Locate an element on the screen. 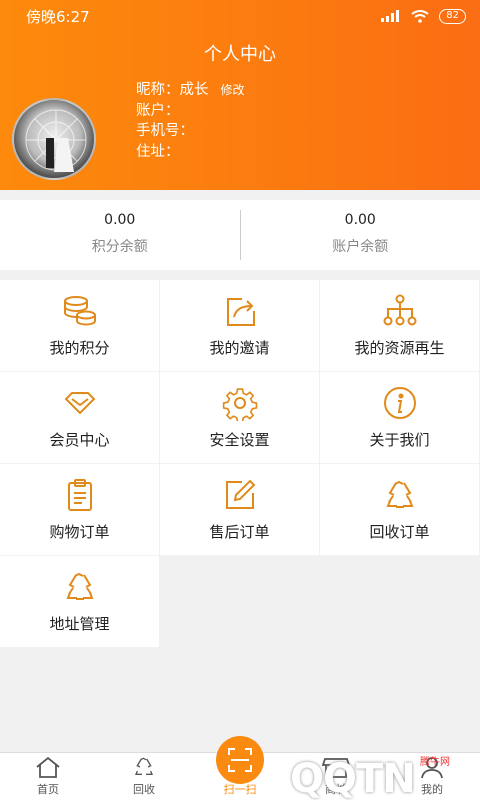  menu-label: 关于我们 is located at coordinates (399, 440).